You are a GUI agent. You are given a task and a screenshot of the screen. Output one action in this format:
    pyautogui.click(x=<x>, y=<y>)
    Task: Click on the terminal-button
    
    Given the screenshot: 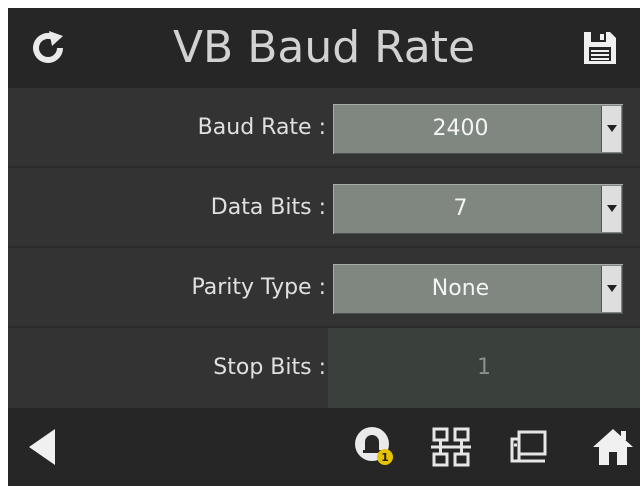 What is the action you would take?
    pyautogui.click(x=529, y=447)
    